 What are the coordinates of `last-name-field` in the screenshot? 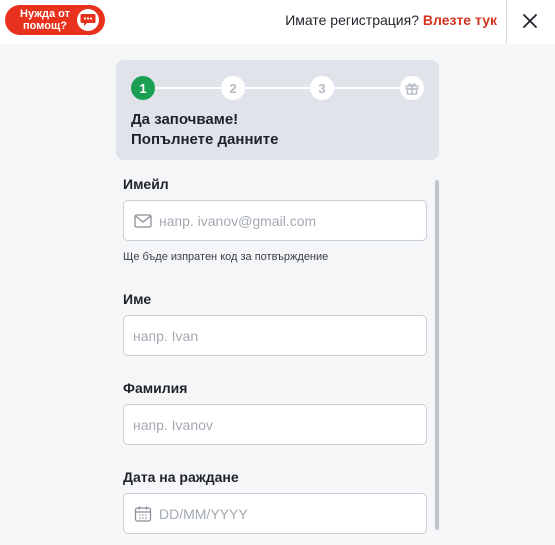 It's located at (275, 424).